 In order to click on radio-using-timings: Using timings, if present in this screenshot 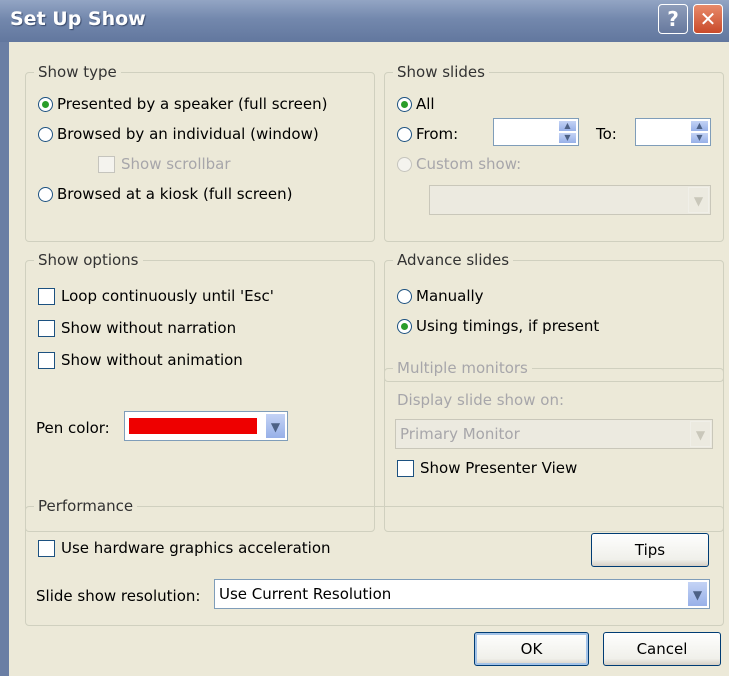, I will do `click(498, 326)`.